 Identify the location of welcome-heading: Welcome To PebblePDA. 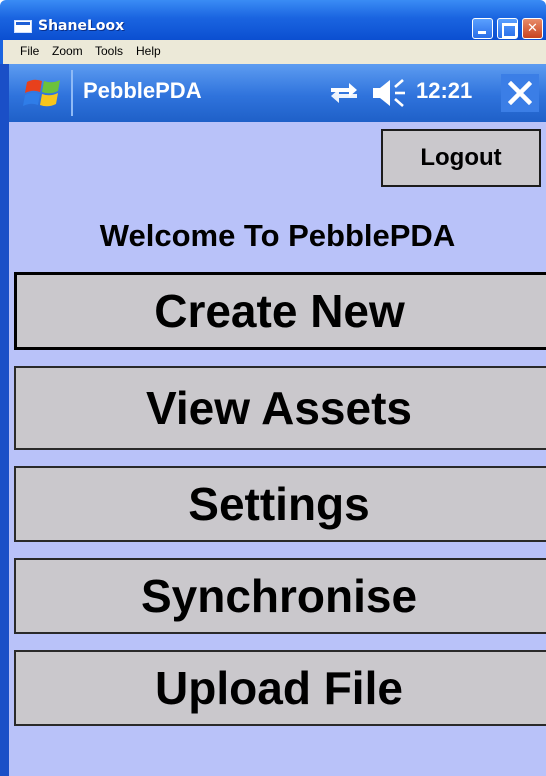
(277, 235).